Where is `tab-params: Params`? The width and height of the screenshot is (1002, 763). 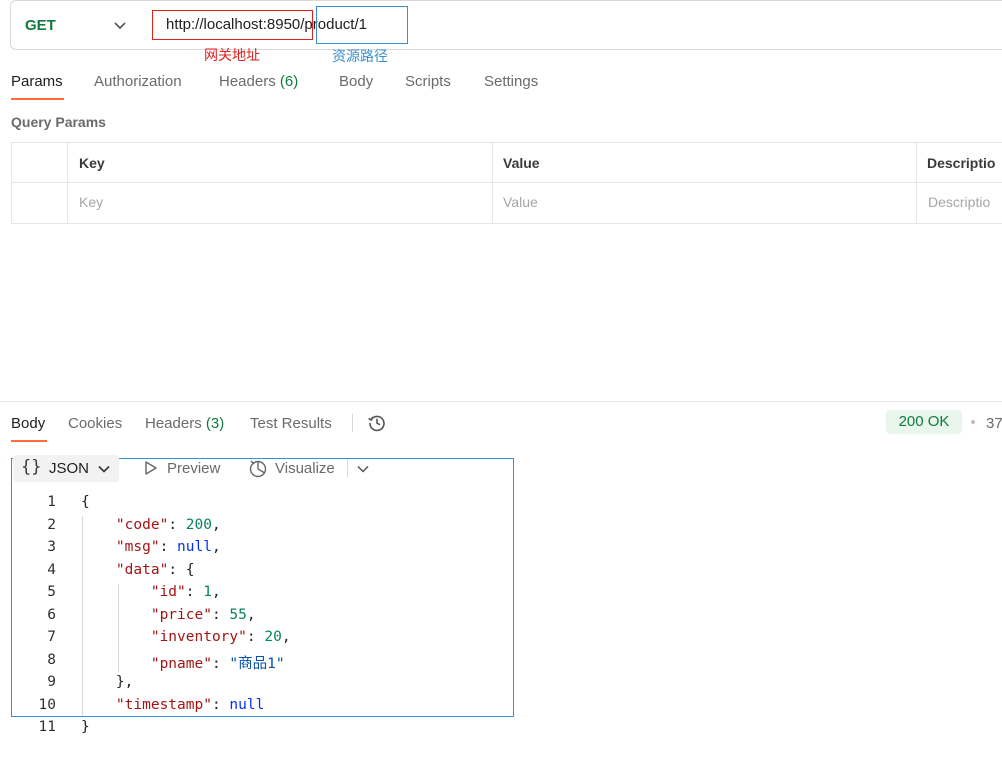
tab-params: Params is located at coordinates (37, 81).